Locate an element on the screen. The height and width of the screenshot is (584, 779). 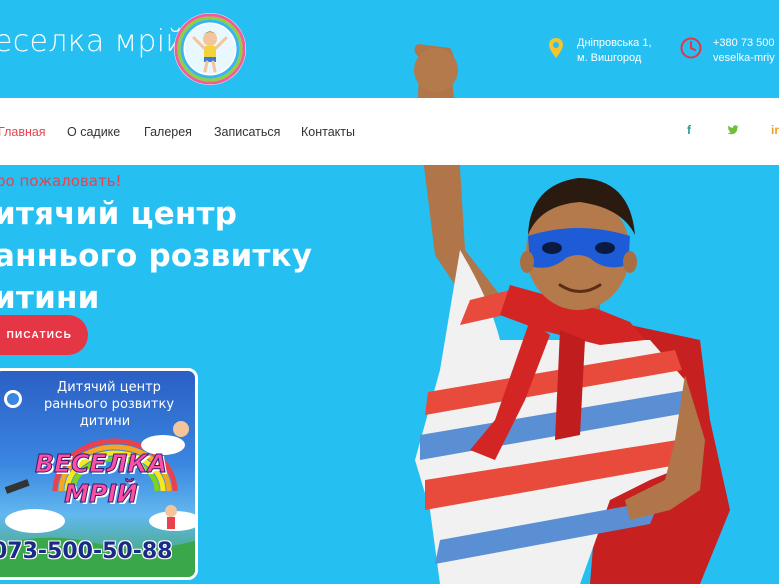
facebook-icon: f is located at coordinates (689, 130).